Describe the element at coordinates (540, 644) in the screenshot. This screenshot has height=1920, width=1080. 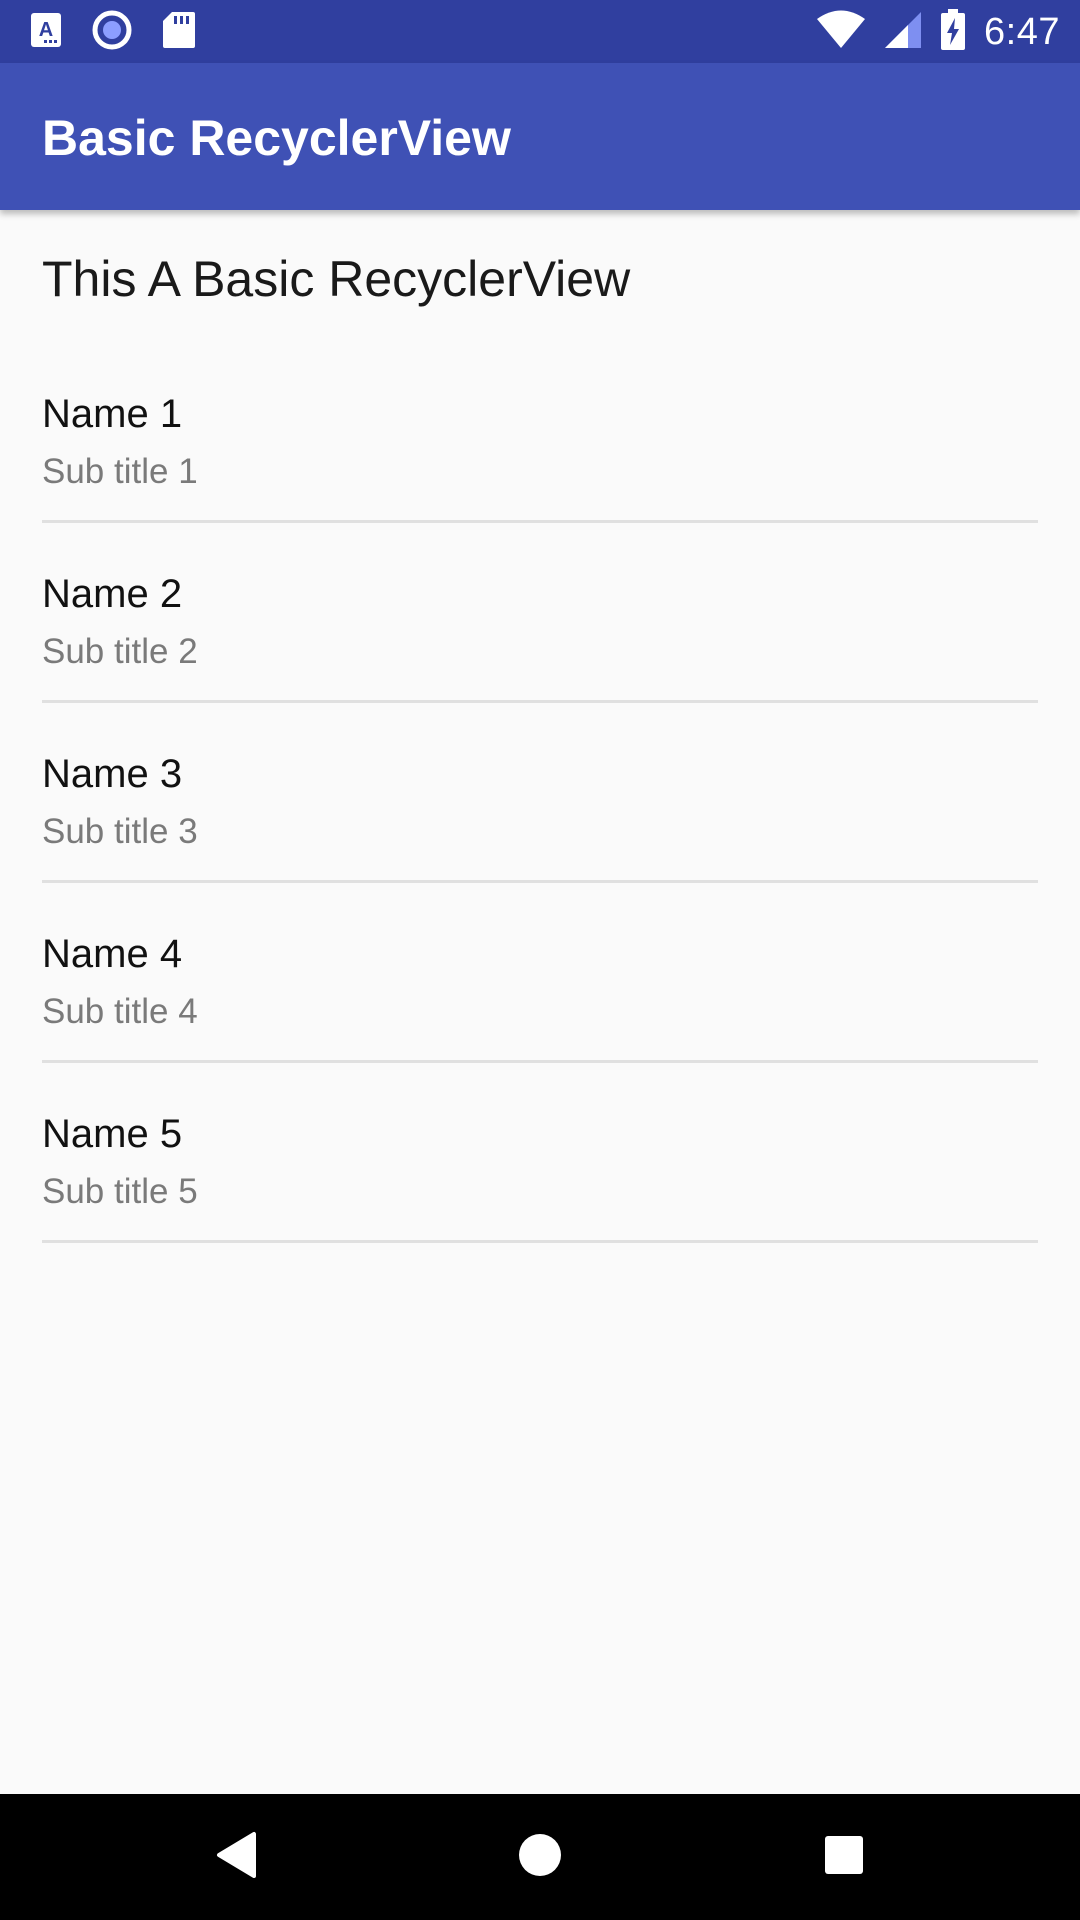
I see `list-item: Name 2 Sub title 2` at that location.